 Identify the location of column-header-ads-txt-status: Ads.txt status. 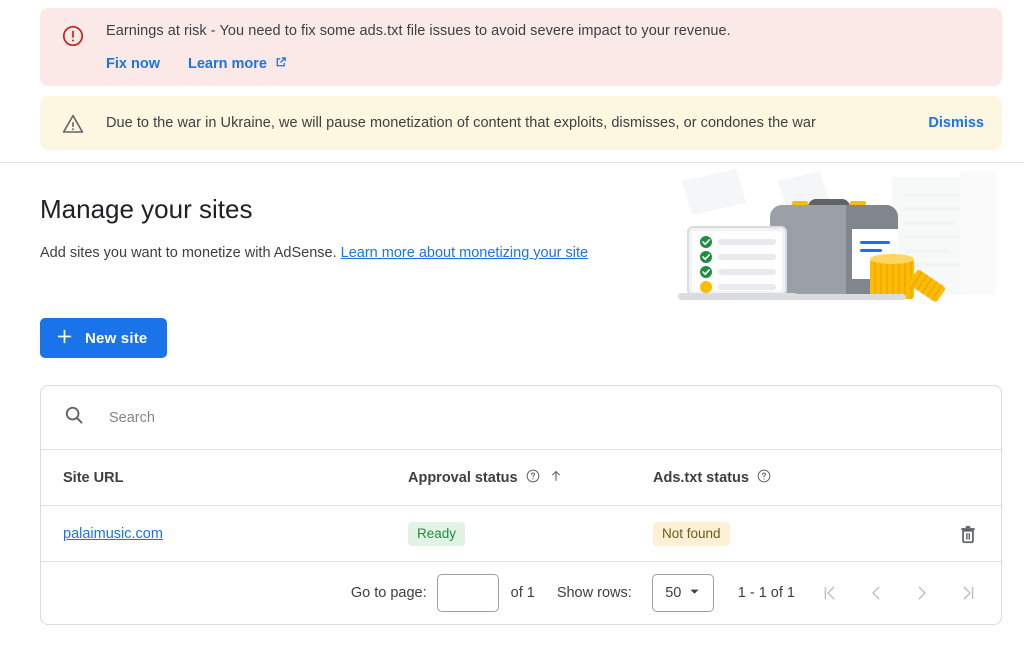
(786, 478).